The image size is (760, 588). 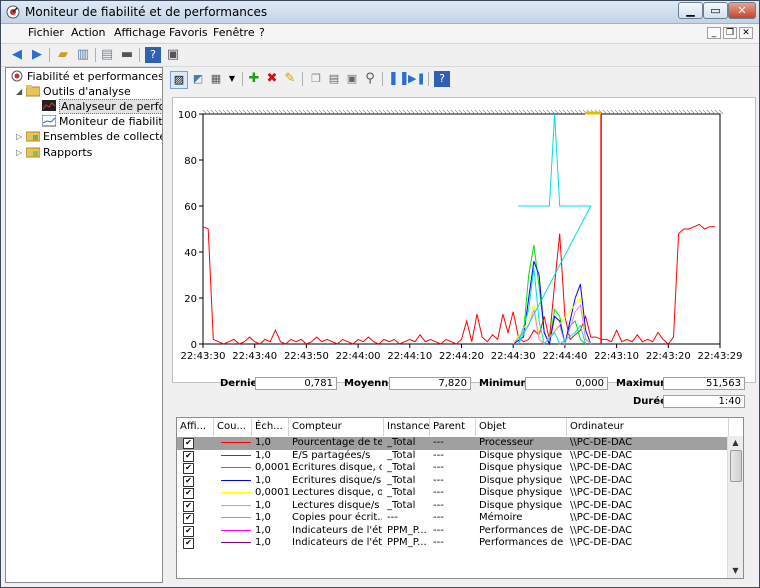 I want to click on menu-file: Fichier, so click(x=46, y=32).